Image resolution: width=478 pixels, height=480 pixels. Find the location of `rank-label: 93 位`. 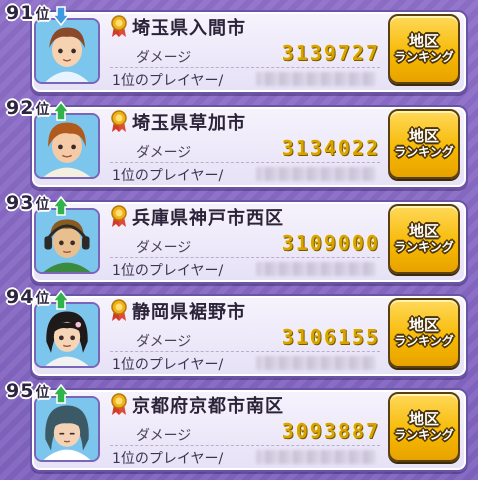

rank-label: 93 位 is located at coordinates (38, 203).